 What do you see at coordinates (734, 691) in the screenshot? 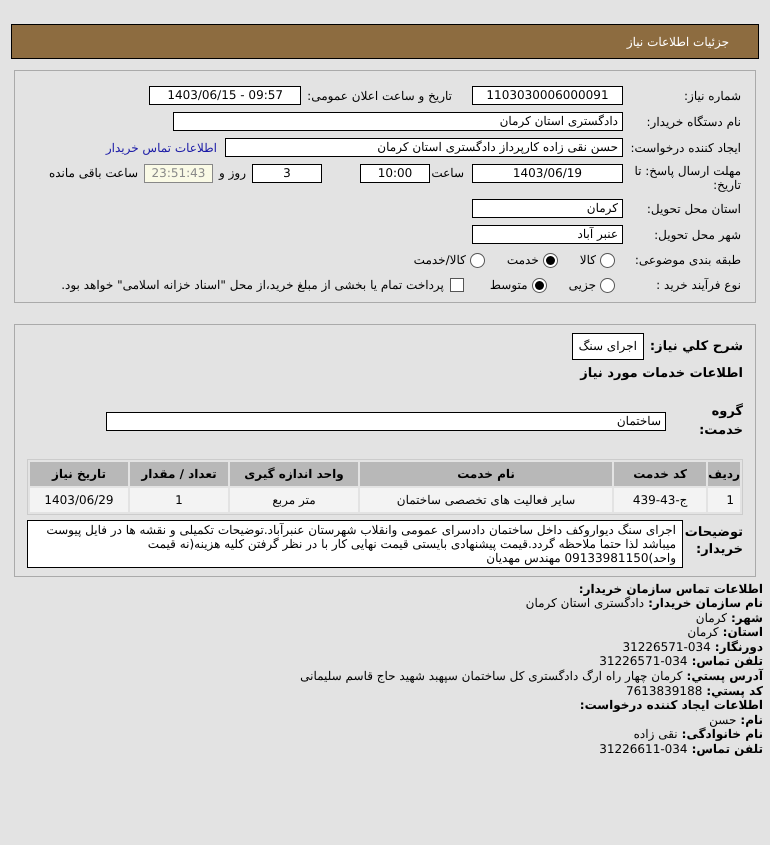
I see `contact-label: کد پستي:` at bounding box center [734, 691].